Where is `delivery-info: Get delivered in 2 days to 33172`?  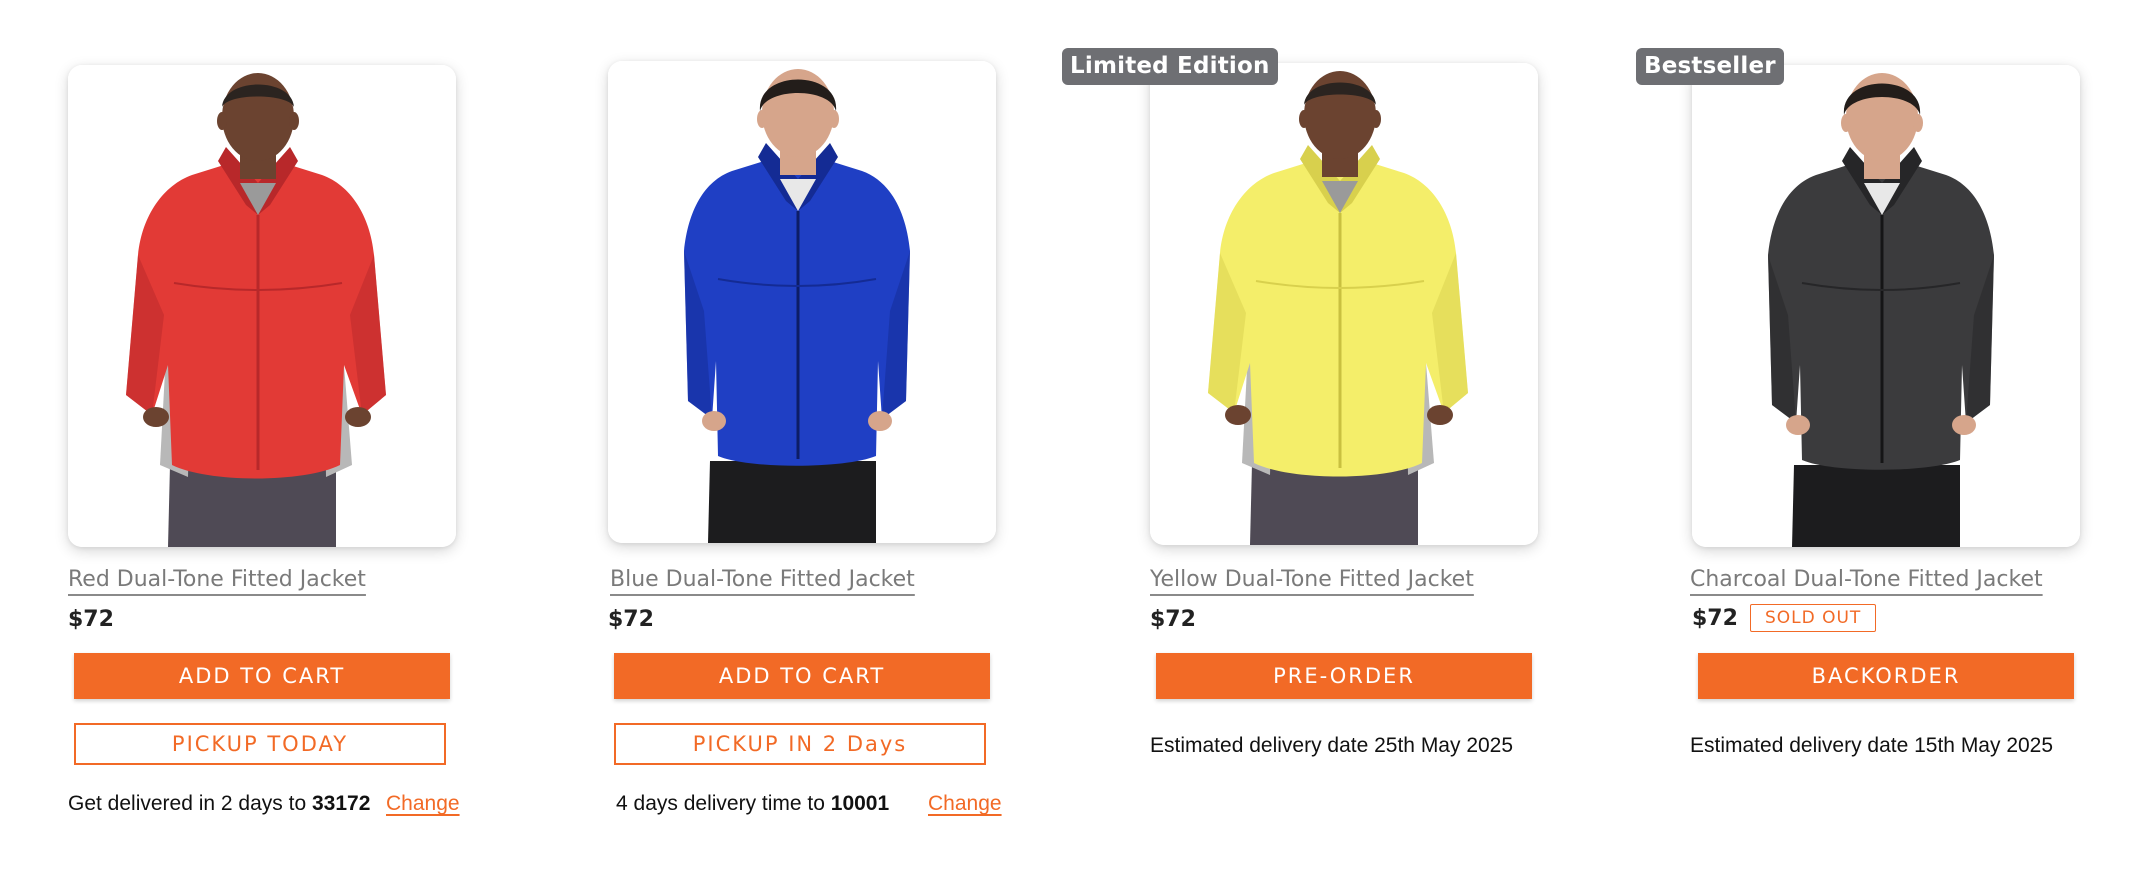
delivery-info: Get delivered in 2 days to 33172 is located at coordinates (219, 804).